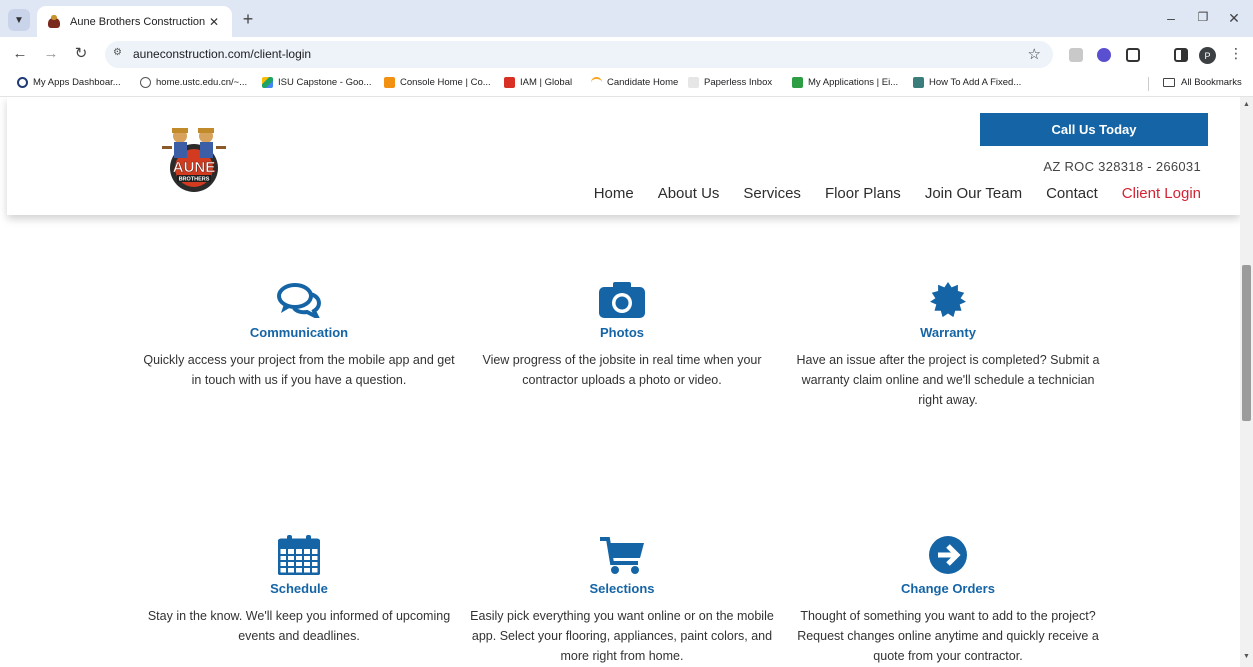  I want to click on tab-title: Aune Brothers Construction, so click(138, 21).